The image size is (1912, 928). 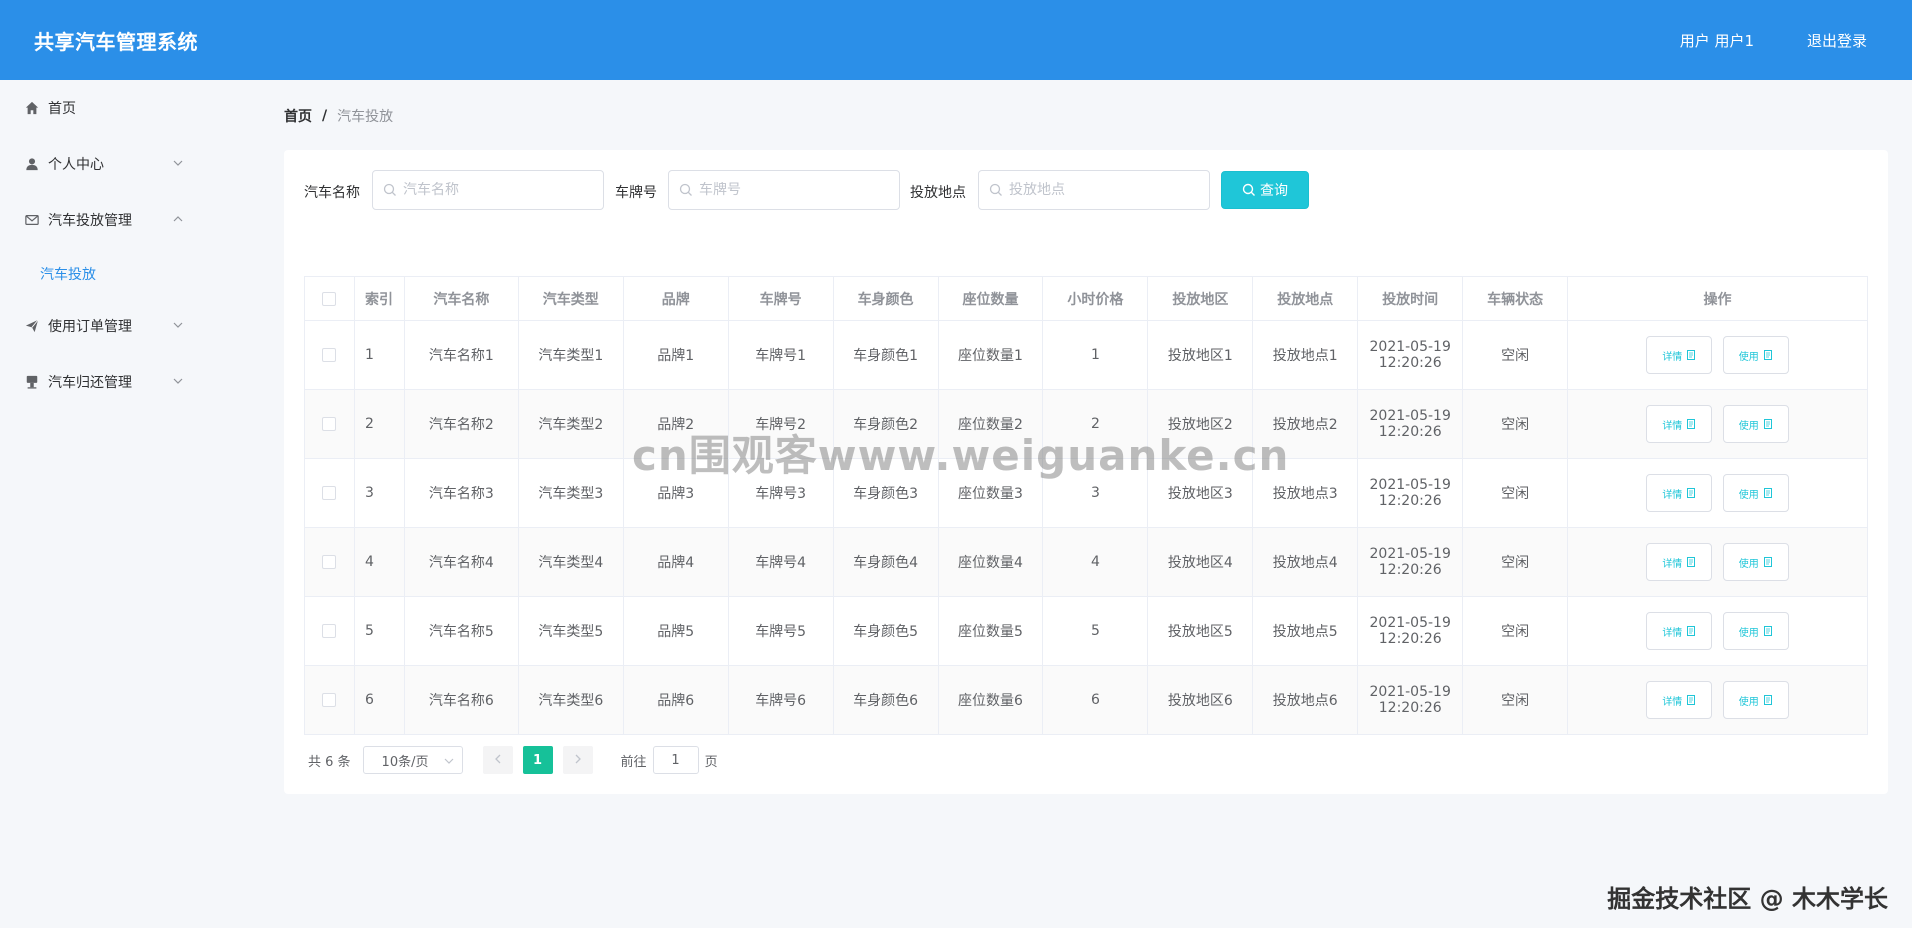 I want to click on plate-field, so click(x=784, y=190).